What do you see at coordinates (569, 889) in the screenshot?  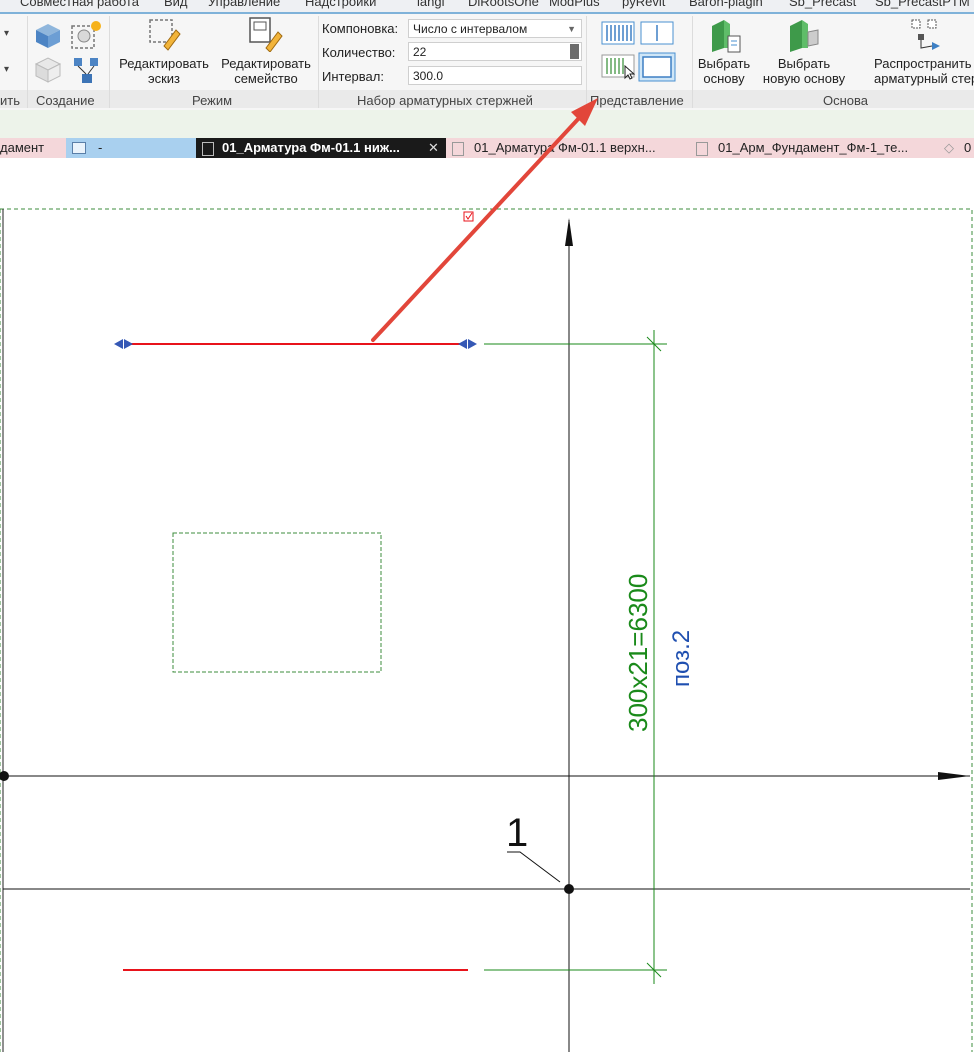 I see `grid-intersection-point` at bounding box center [569, 889].